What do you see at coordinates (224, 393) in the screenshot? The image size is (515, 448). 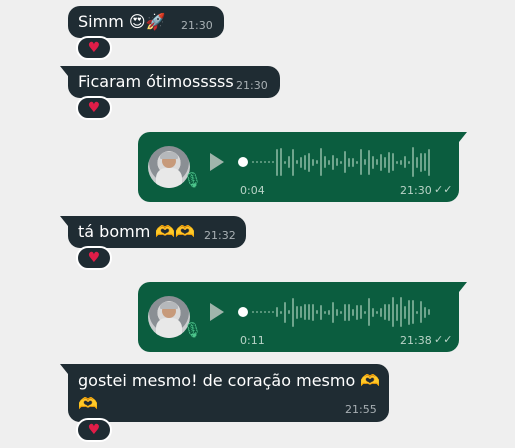 I see `message-bubble: gostei mesmo! de coração mesmo 🫶 🫶 21:55` at bounding box center [224, 393].